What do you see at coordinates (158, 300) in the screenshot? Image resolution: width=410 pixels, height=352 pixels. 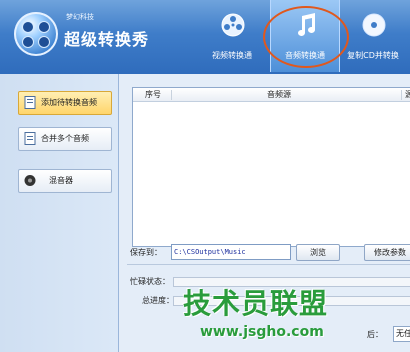 I see `total-progress-label: 总进度：` at bounding box center [158, 300].